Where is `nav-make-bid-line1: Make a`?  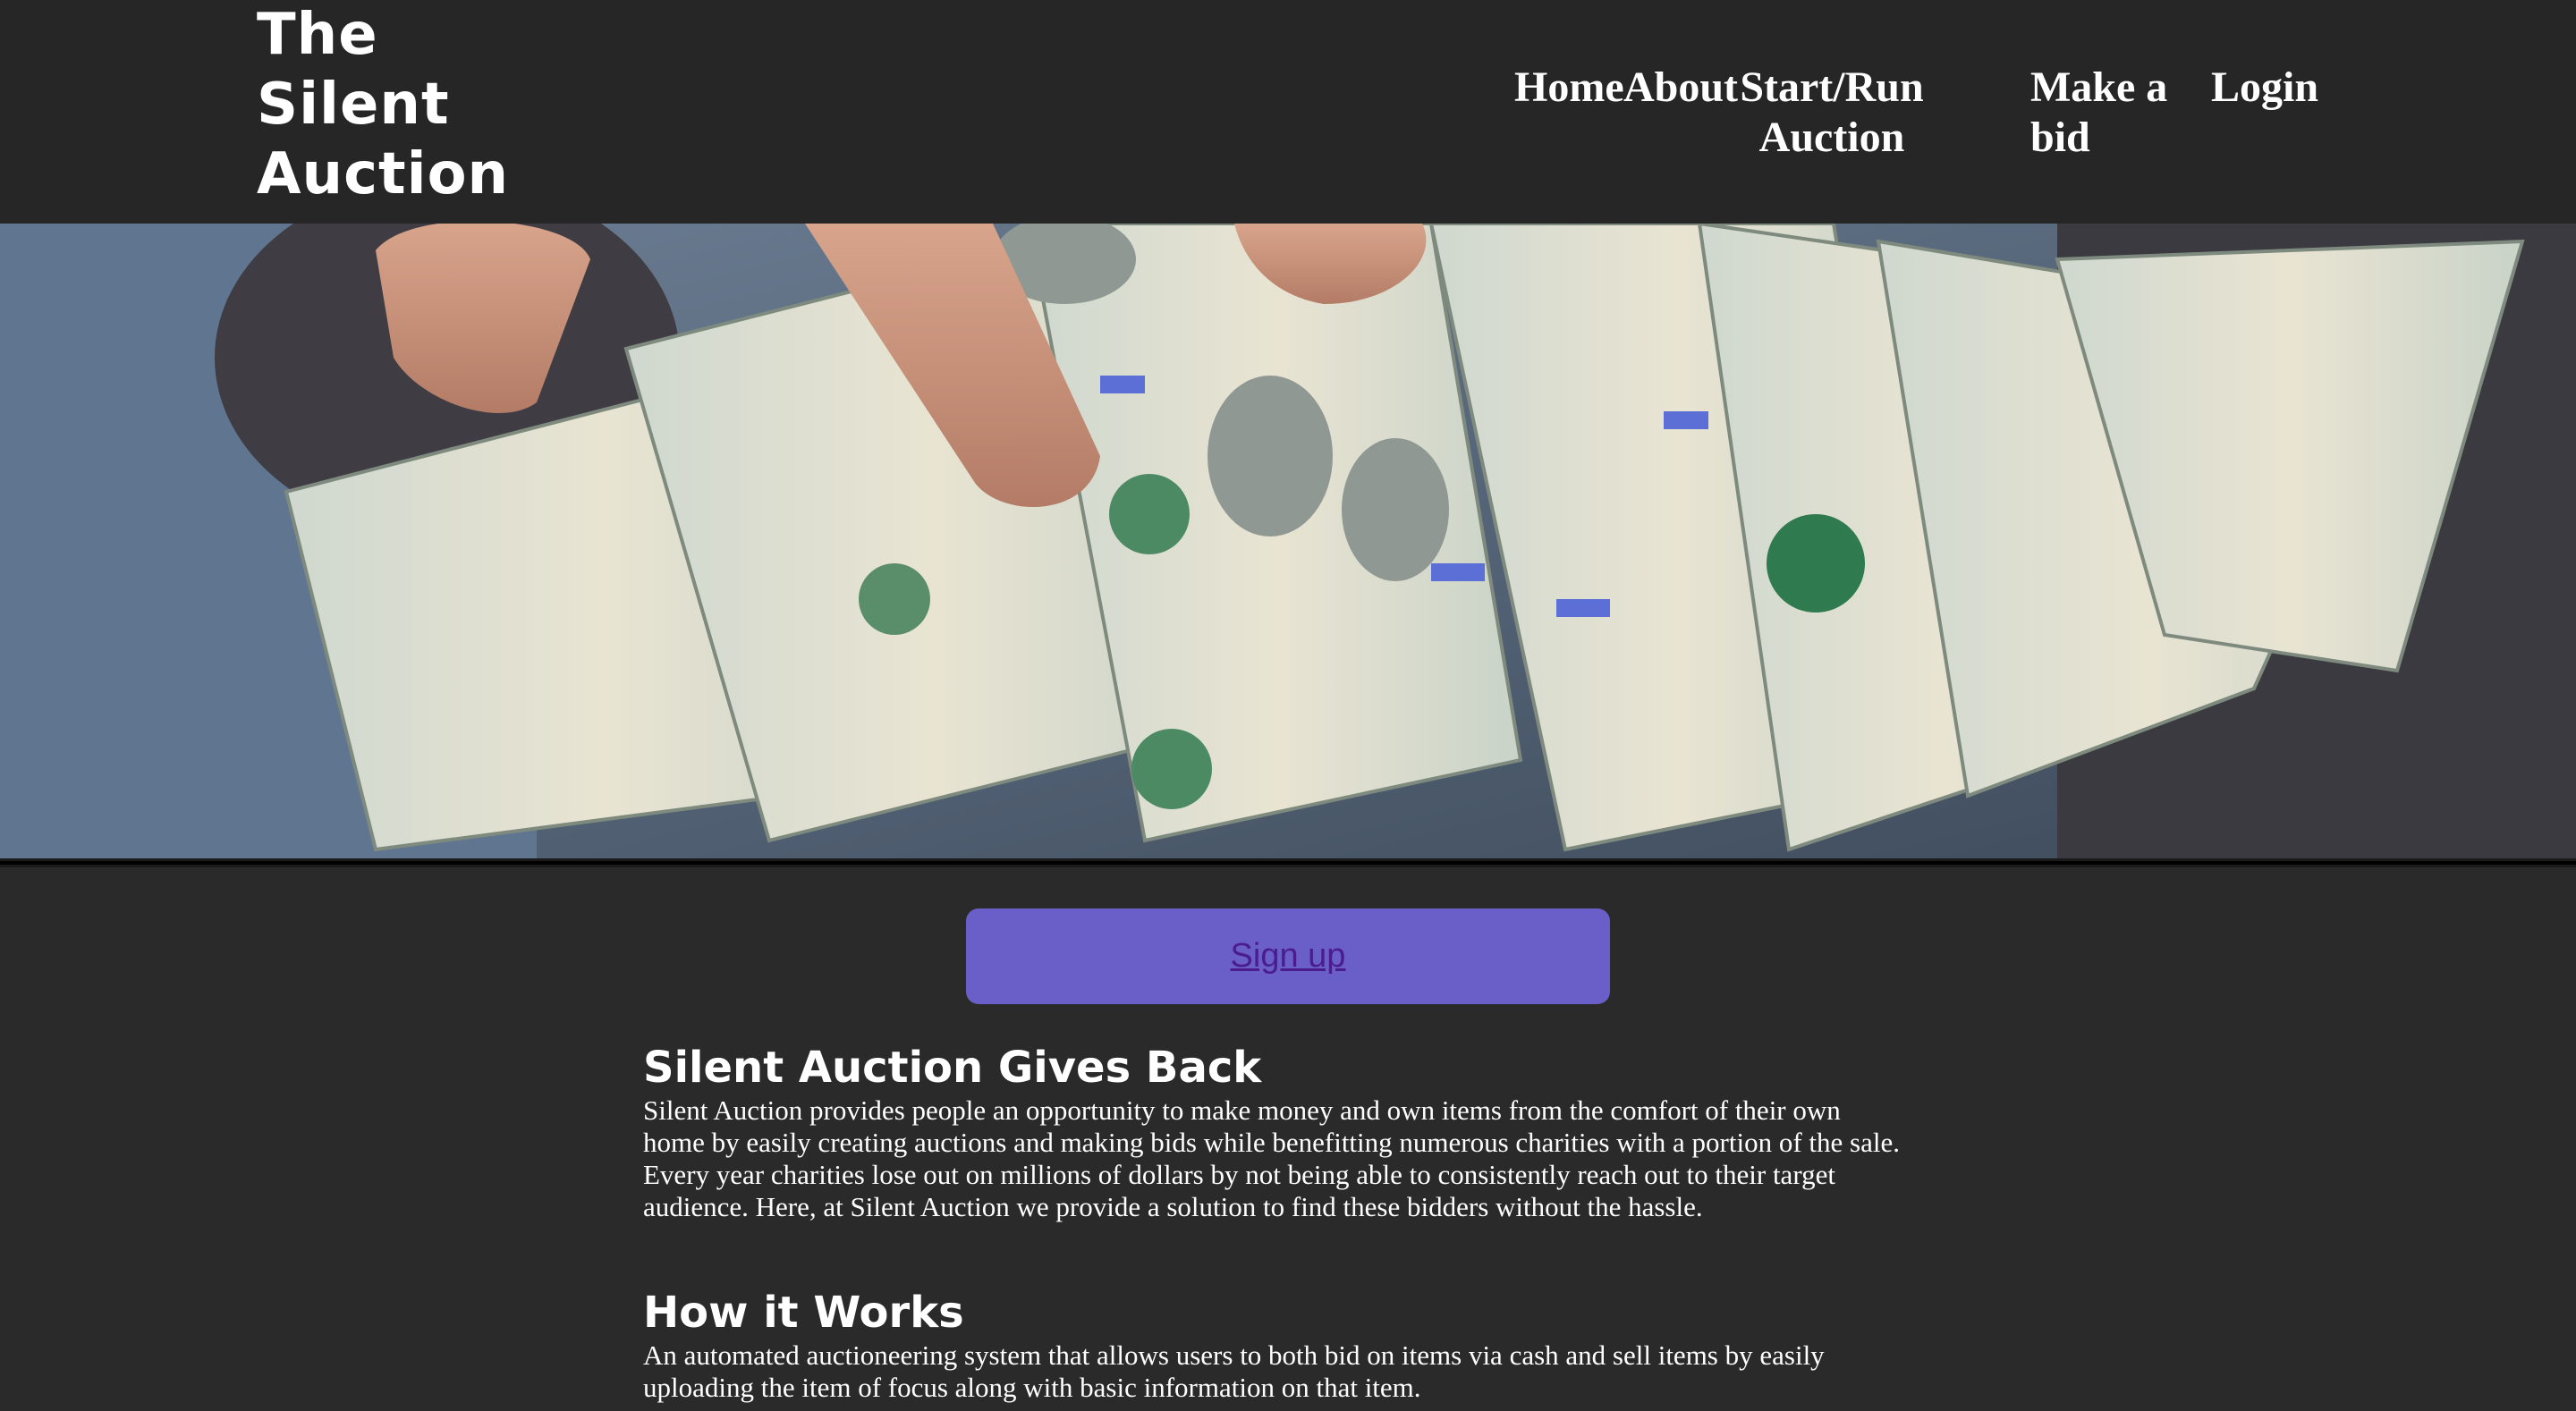 nav-make-bid-line1: Make a is located at coordinates (2099, 87).